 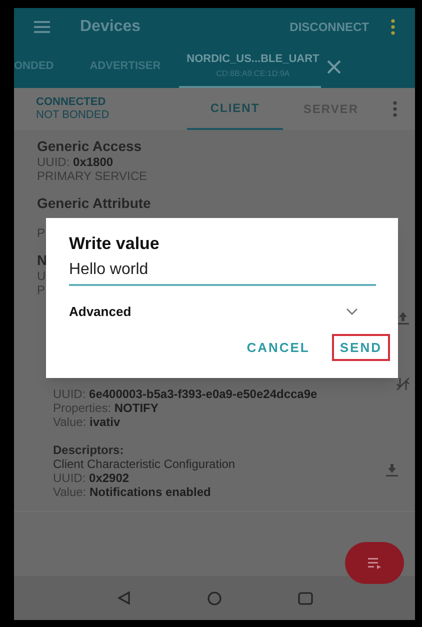 What do you see at coordinates (334, 67) in the screenshot?
I see `close-icon` at bounding box center [334, 67].